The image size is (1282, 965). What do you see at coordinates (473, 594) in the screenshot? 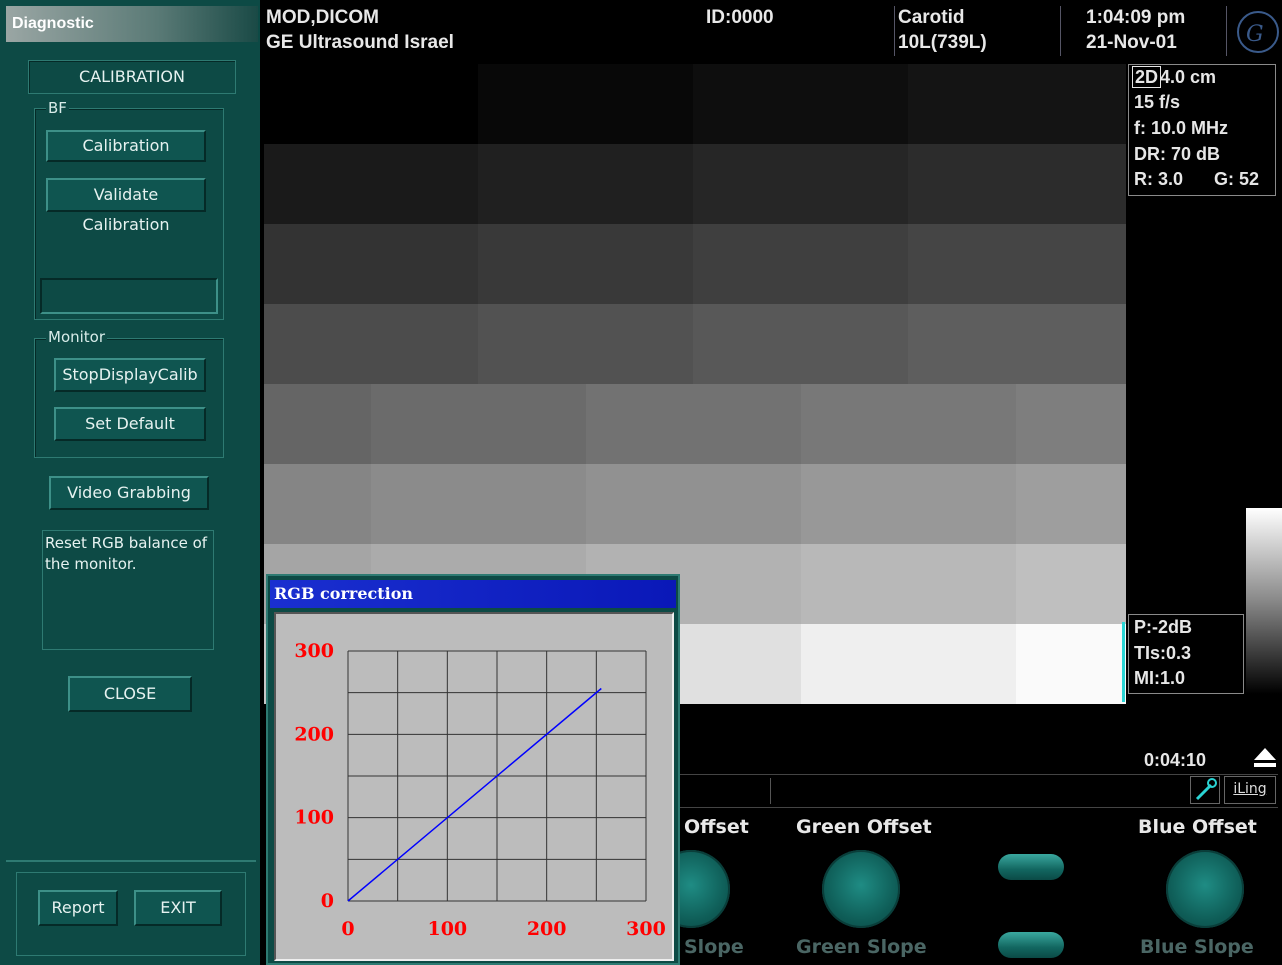
I see `dialog-titlebar: RGB correction` at bounding box center [473, 594].